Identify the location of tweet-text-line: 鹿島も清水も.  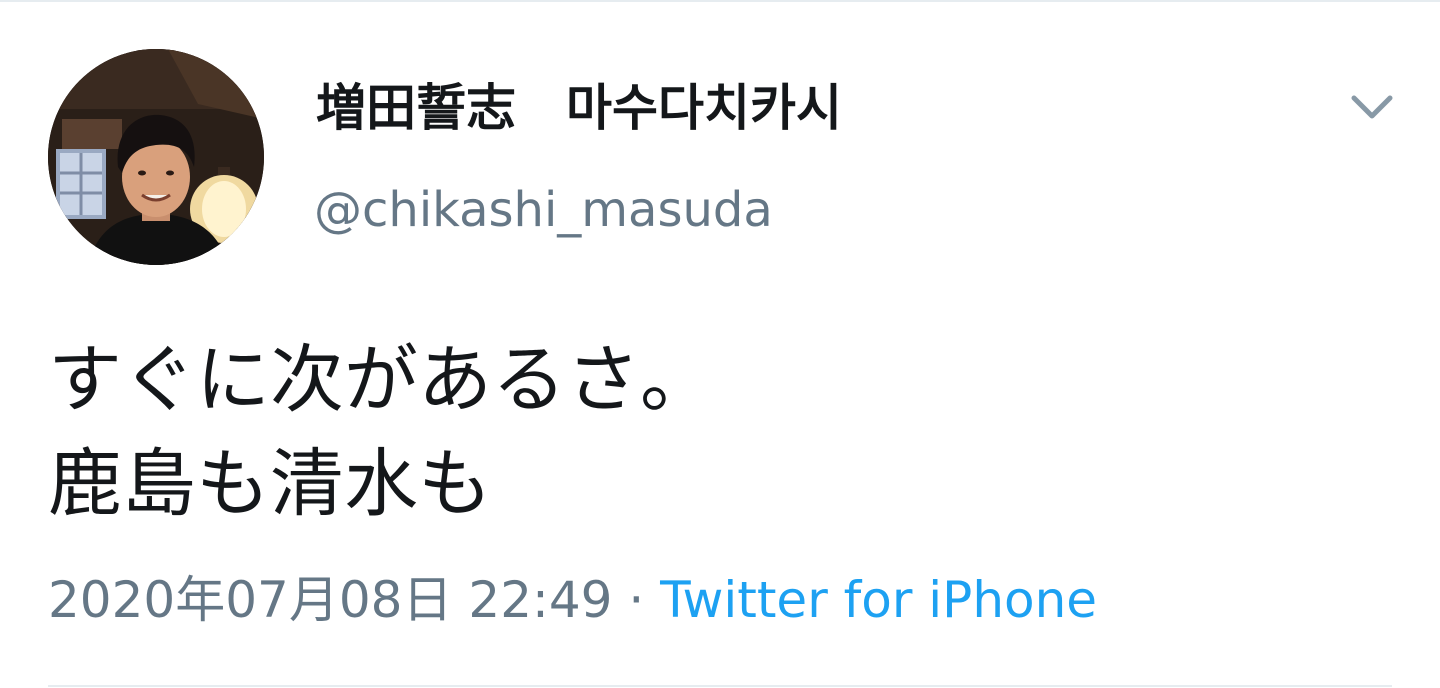
(270, 484).